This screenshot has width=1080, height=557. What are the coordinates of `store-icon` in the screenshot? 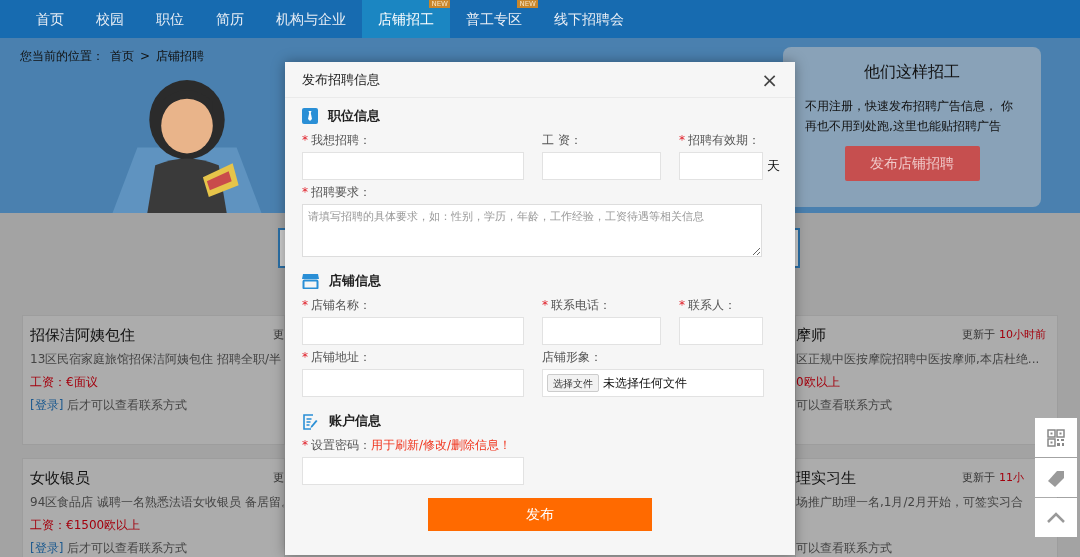 It's located at (310, 281).